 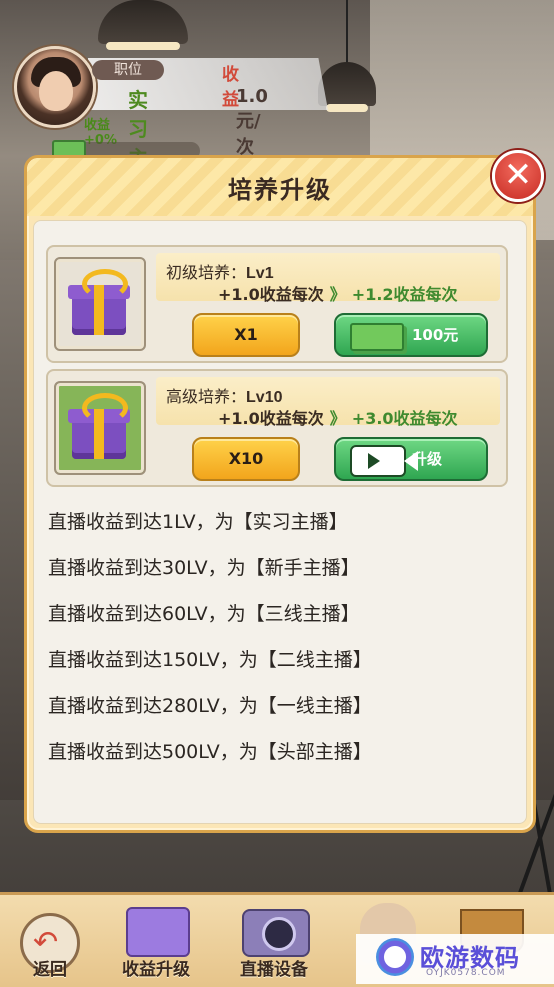 What do you see at coordinates (220, 272) in the screenshot?
I see `training-name: 初级培养：Lv1` at bounding box center [220, 272].